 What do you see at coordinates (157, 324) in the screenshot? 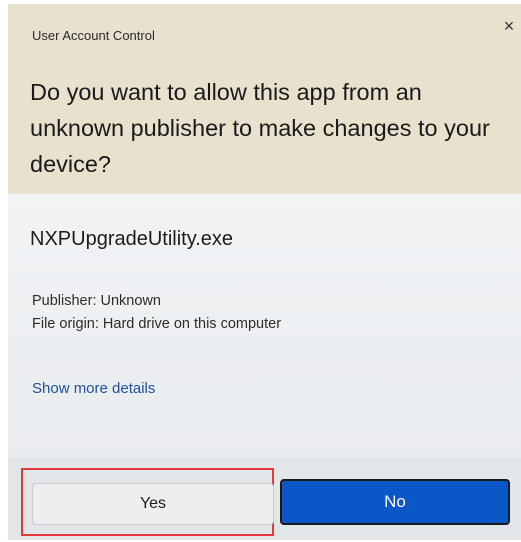
I see `file-origin-label: File origin: Hard drive on this computer` at bounding box center [157, 324].